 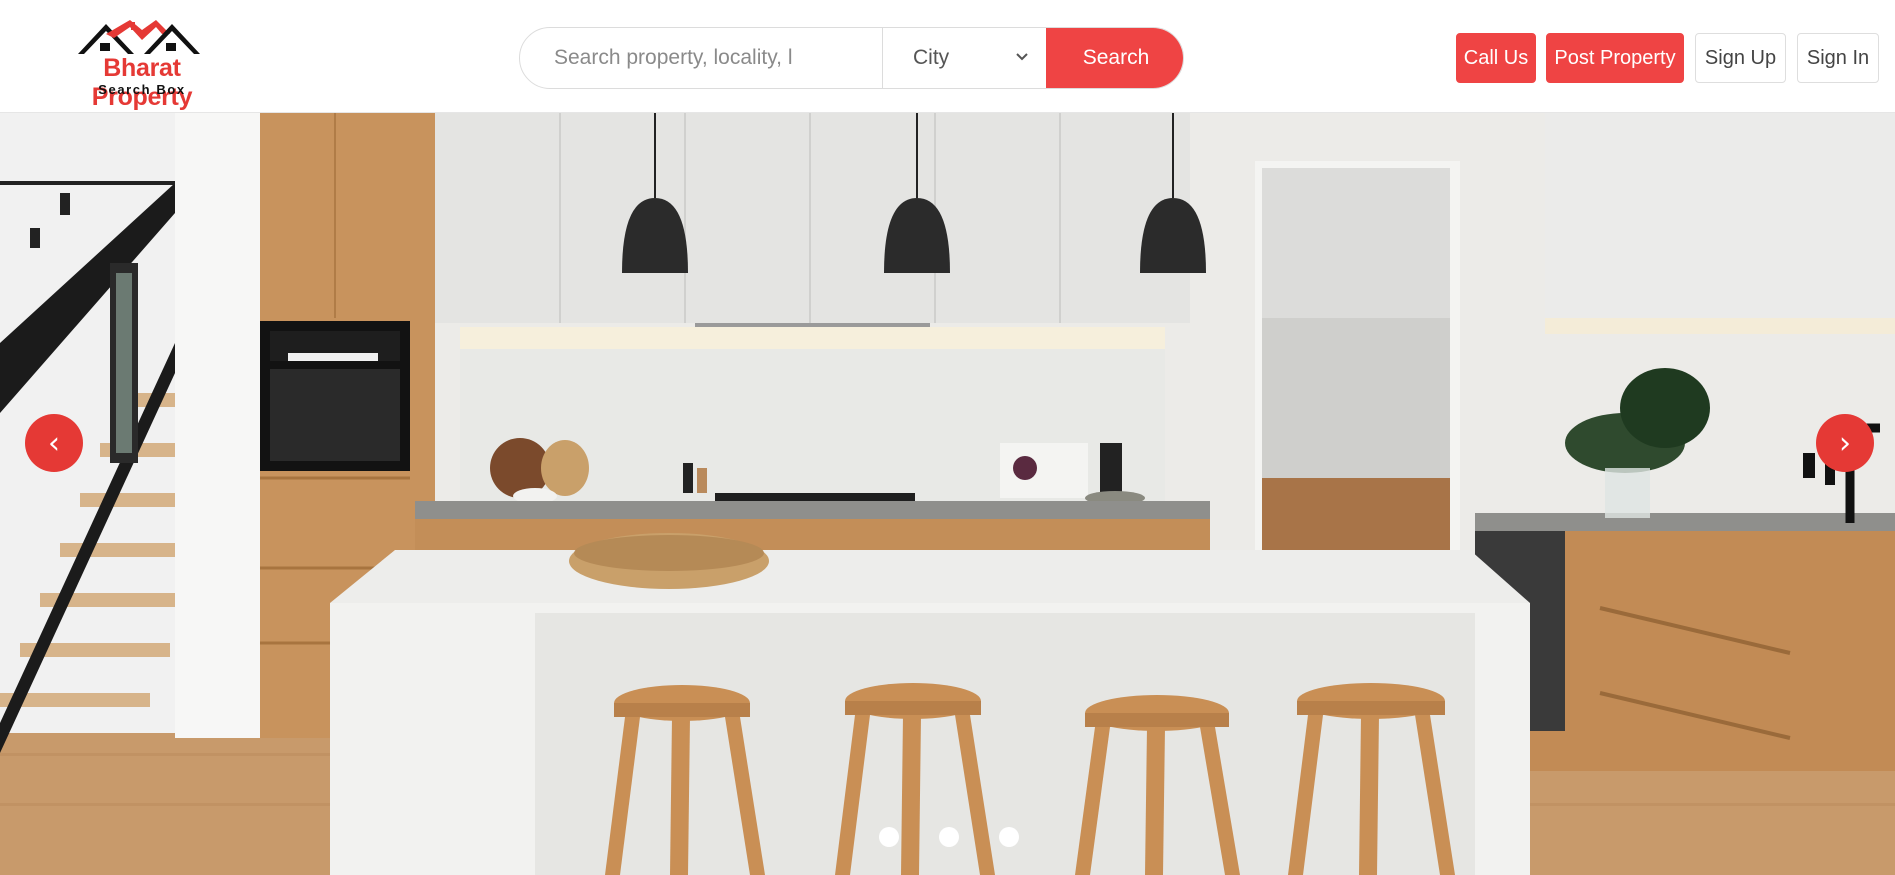 I want to click on carousel-prev-button: ‹, so click(x=54, y=443).